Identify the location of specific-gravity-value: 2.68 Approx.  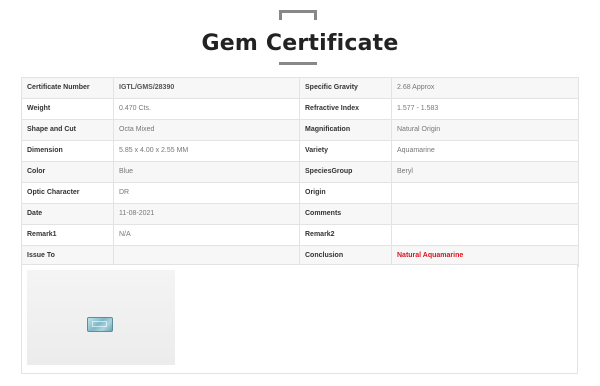
(485, 88).